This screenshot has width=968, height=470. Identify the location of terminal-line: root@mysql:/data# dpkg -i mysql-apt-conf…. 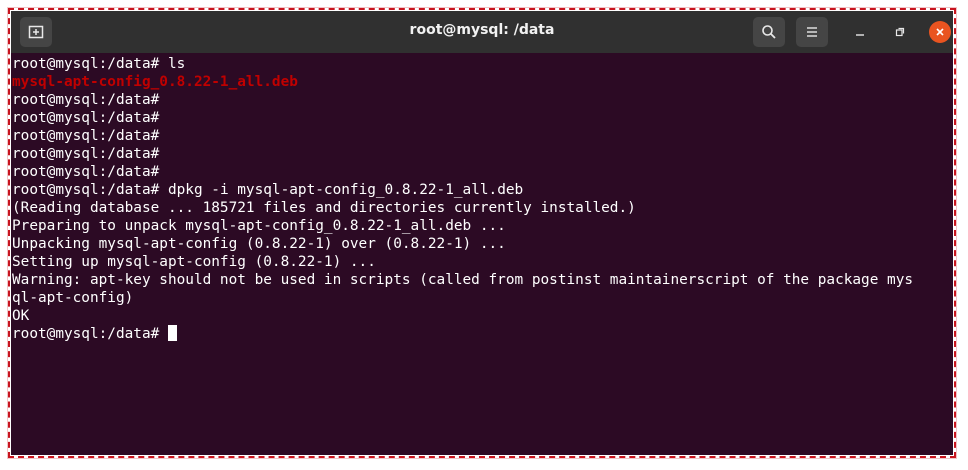
(482, 190).